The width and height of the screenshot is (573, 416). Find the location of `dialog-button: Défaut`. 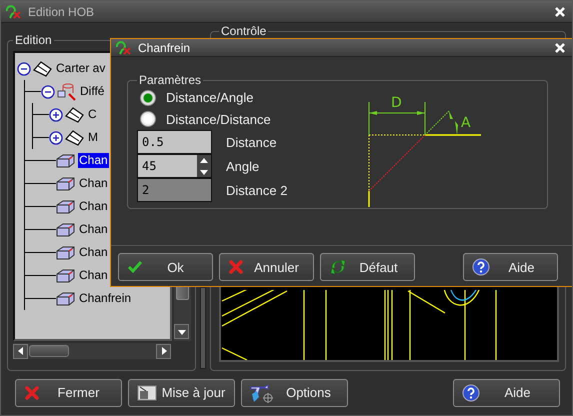

dialog-button: Défaut is located at coordinates (367, 267).